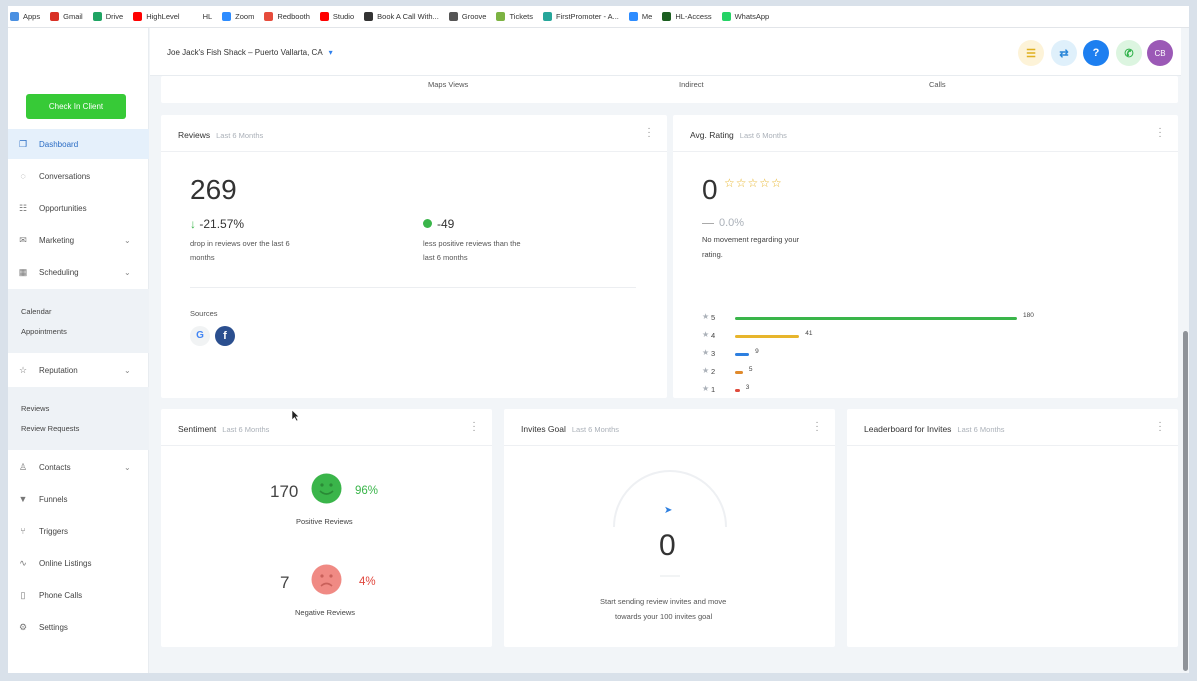 Image resolution: width=1197 pixels, height=681 pixels. Describe the element at coordinates (44, 331) in the screenshot. I see `sidebar-subitem-appointments: Appointments` at that location.